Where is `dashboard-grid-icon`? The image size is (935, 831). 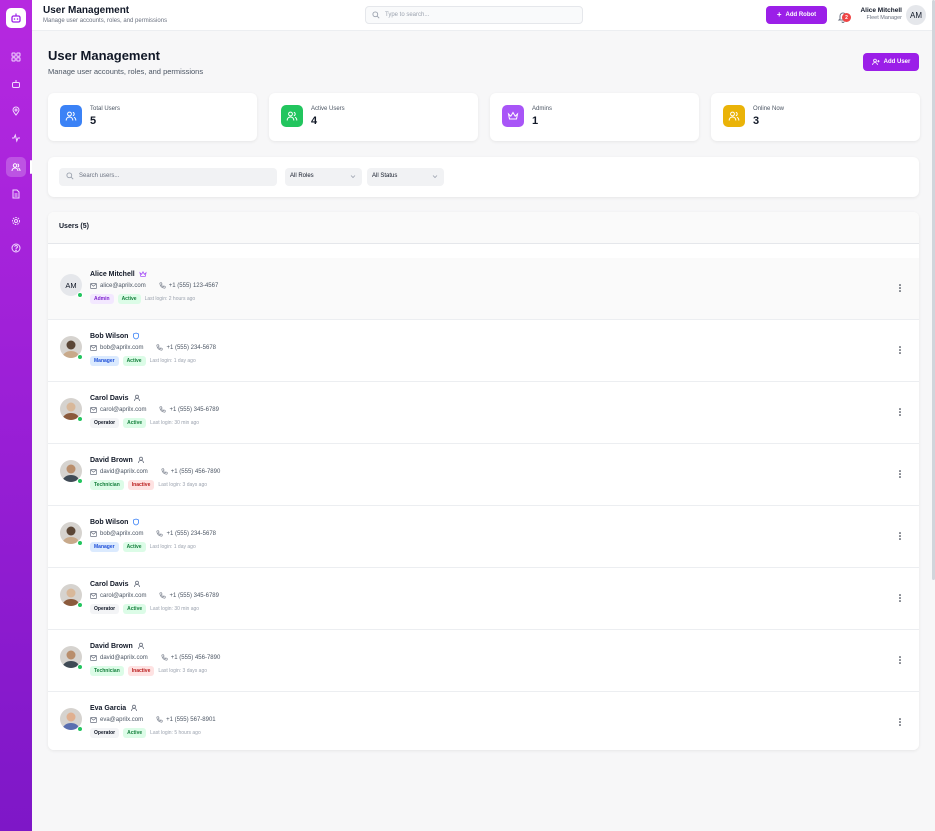
dashboard-grid-icon is located at coordinates (16, 57).